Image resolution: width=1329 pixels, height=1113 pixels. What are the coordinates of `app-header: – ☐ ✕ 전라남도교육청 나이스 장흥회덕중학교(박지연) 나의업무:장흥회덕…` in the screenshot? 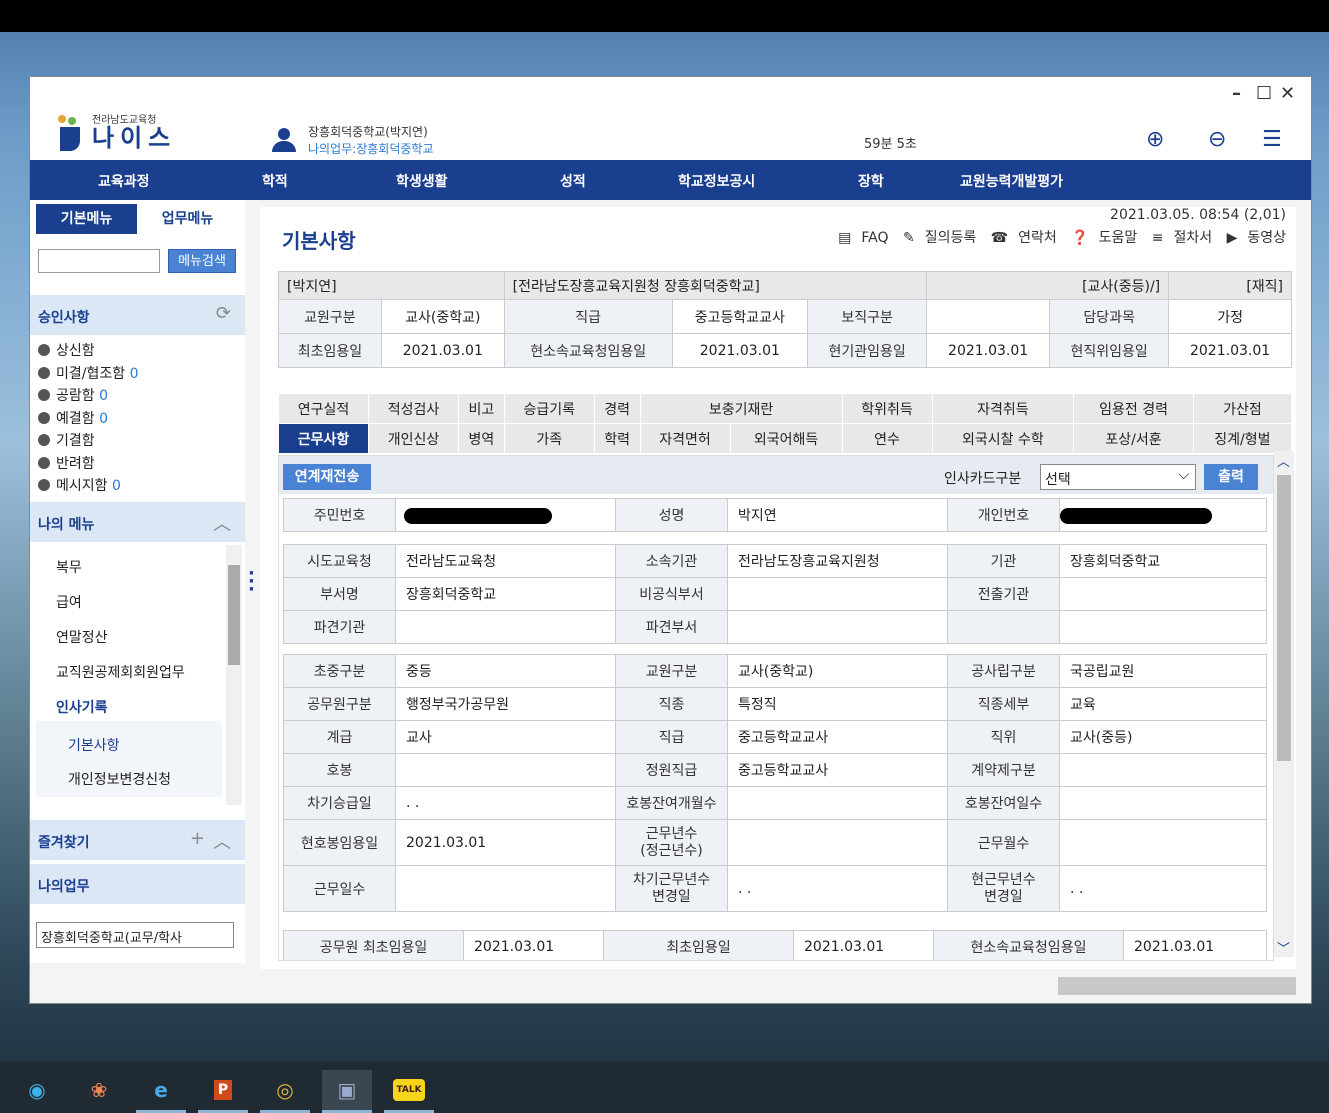 It's located at (670, 118).